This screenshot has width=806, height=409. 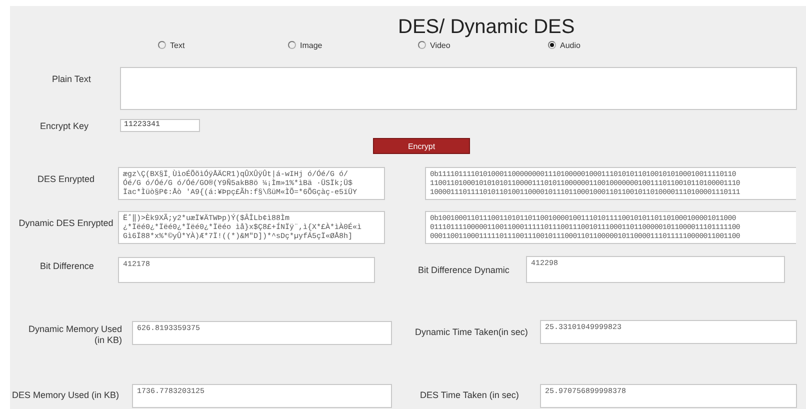 I want to click on field-label: Dynamic DES Enrypted, so click(x=66, y=223).